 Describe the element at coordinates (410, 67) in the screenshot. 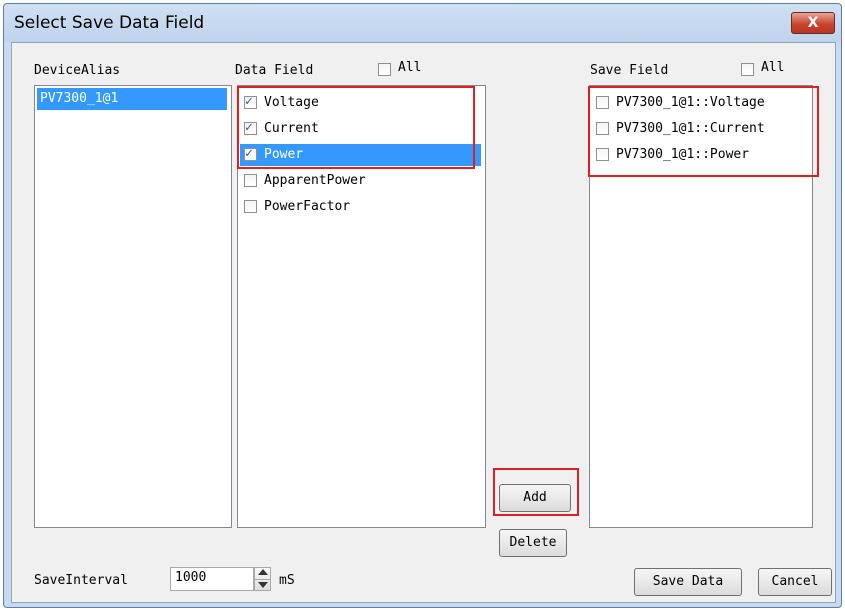

I see `data-field-all-label: All` at that location.